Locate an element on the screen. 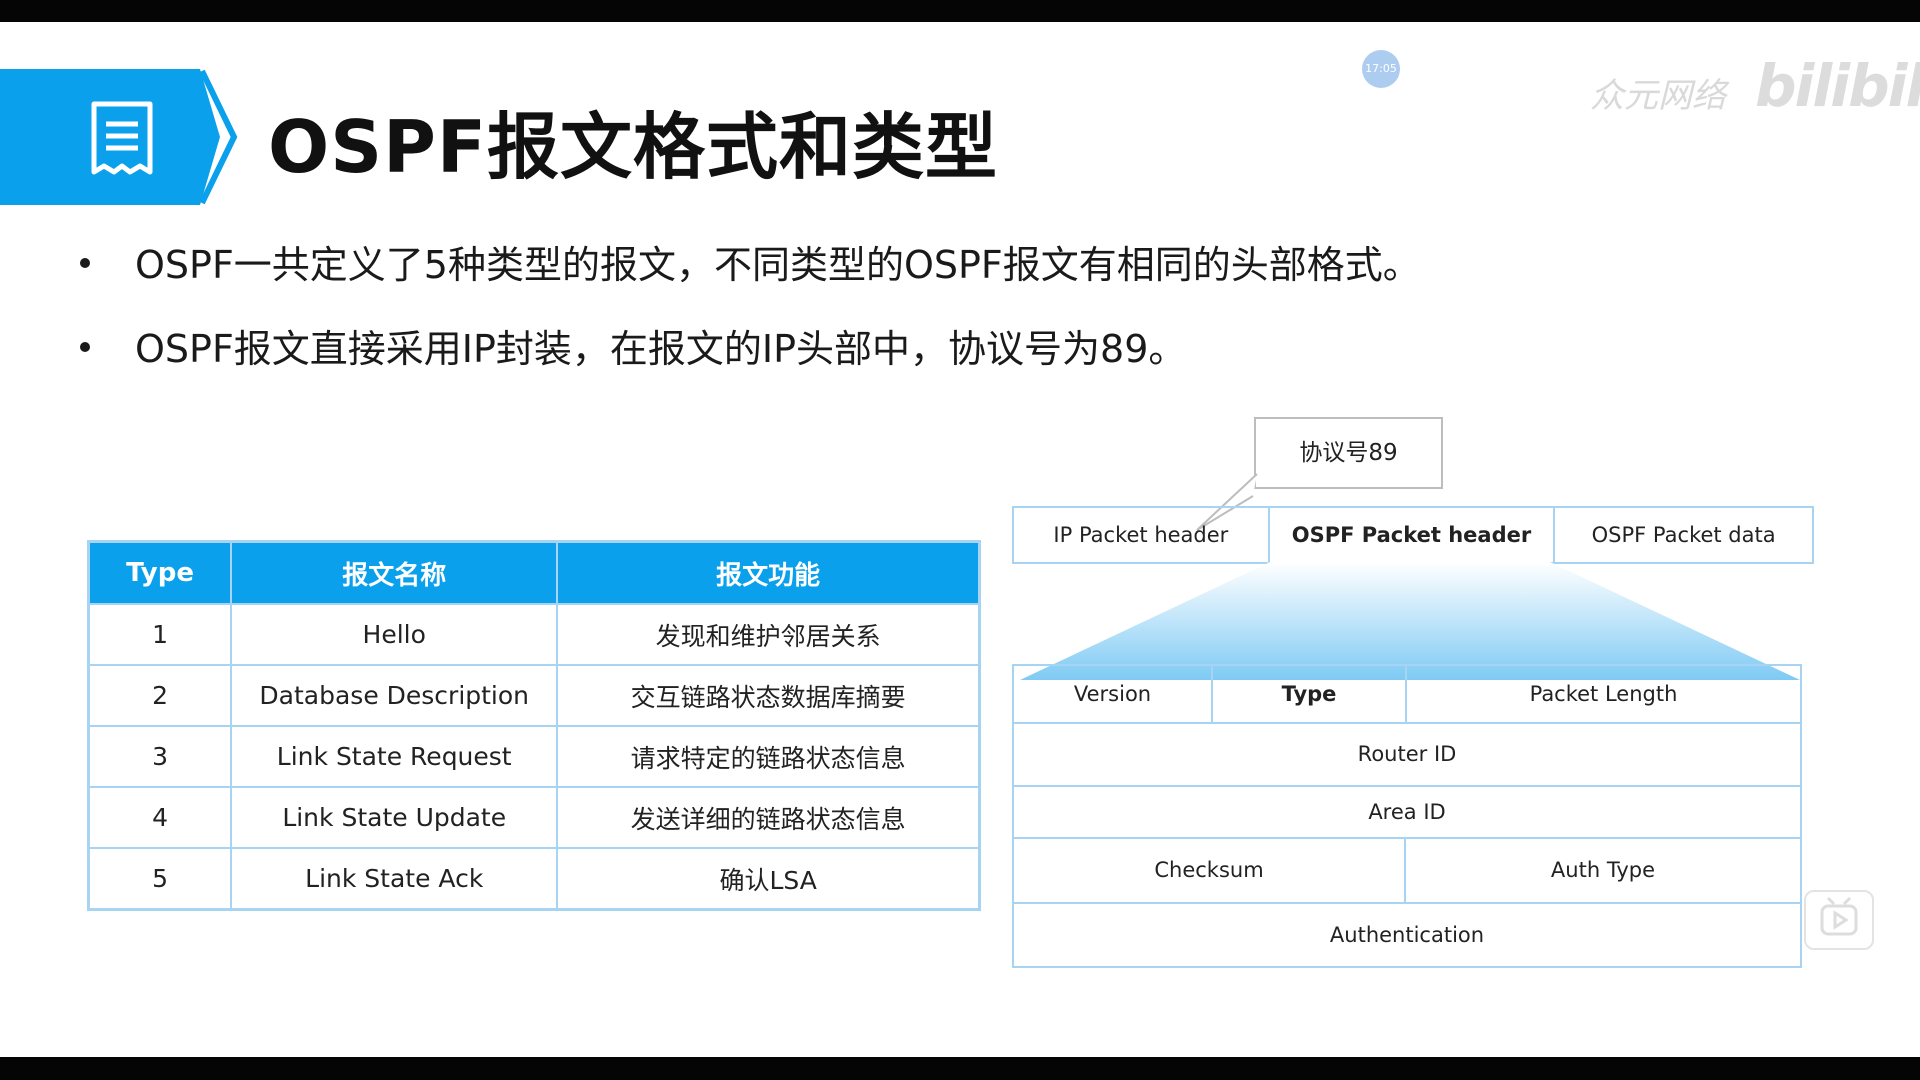 The image size is (1920, 1080). cell-name: Hello is located at coordinates (394, 634).